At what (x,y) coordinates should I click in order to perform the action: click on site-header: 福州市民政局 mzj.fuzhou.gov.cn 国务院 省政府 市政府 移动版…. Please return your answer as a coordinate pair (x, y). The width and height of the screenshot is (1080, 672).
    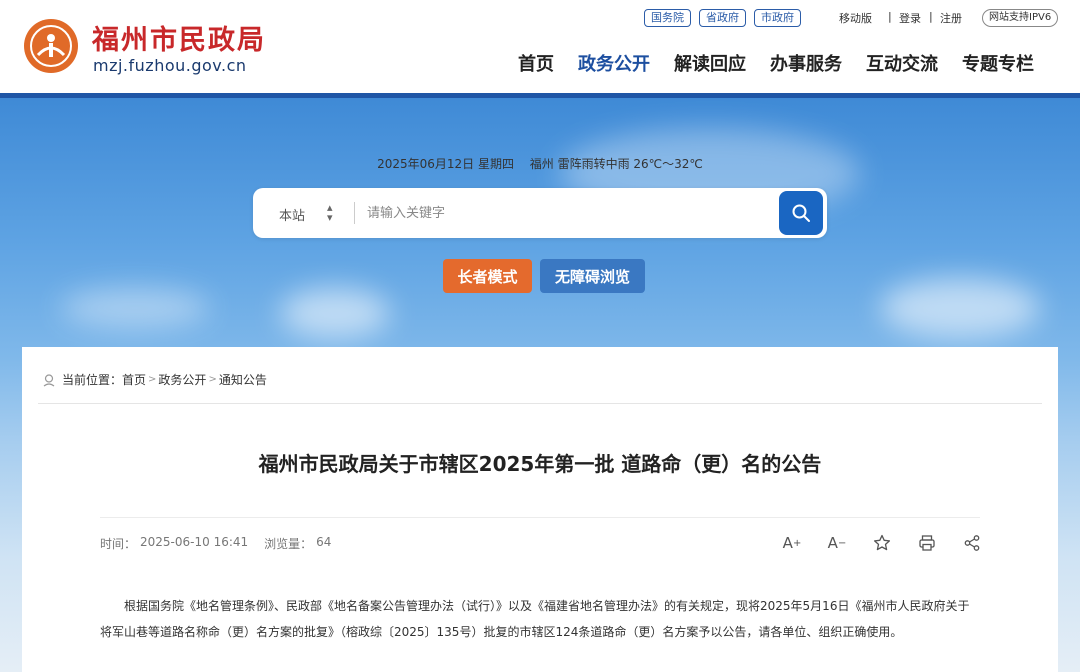
    Looking at the image, I should click on (540, 46).